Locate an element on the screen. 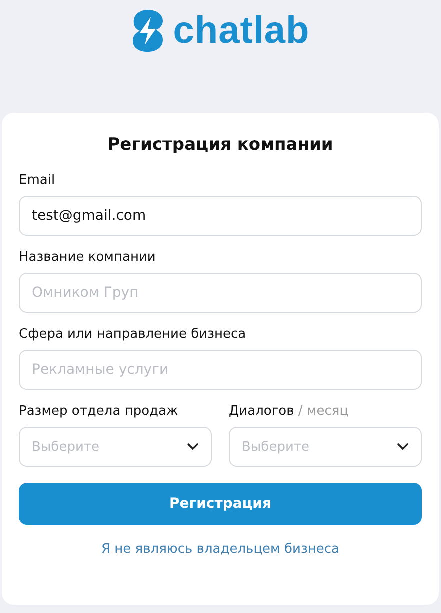  field-label: Диалогов is located at coordinates (261, 411).